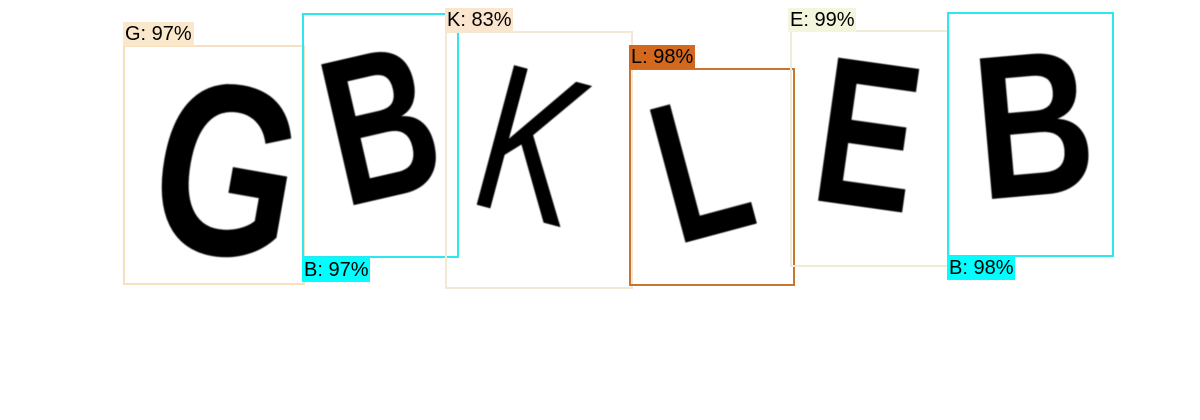 This screenshot has width=1200, height=420. What do you see at coordinates (479, 20) in the screenshot?
I see `detection-label-k: K: 83%` at bounding box center [479, 20].